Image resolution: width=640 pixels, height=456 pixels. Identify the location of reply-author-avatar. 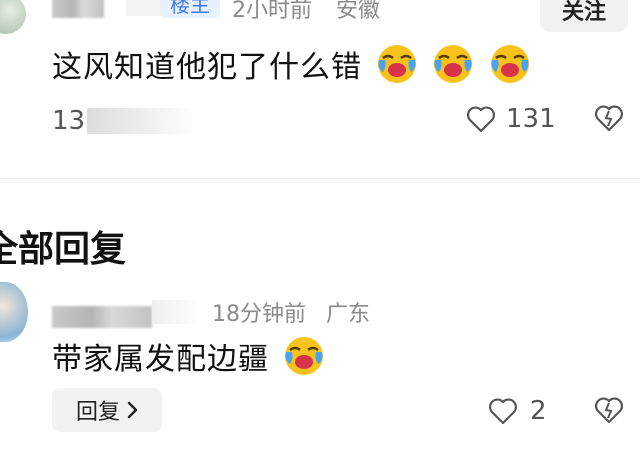
(14, 312).